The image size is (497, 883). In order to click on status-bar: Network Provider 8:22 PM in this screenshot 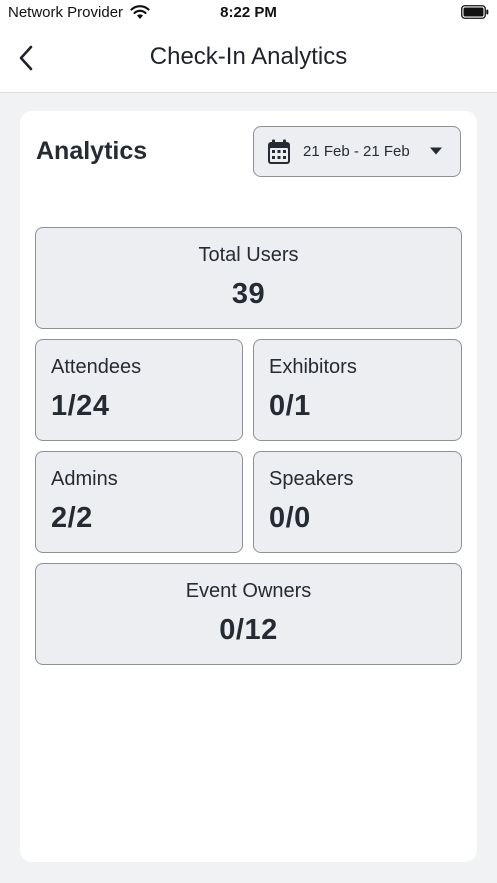, I will do `click(248, 13)`.